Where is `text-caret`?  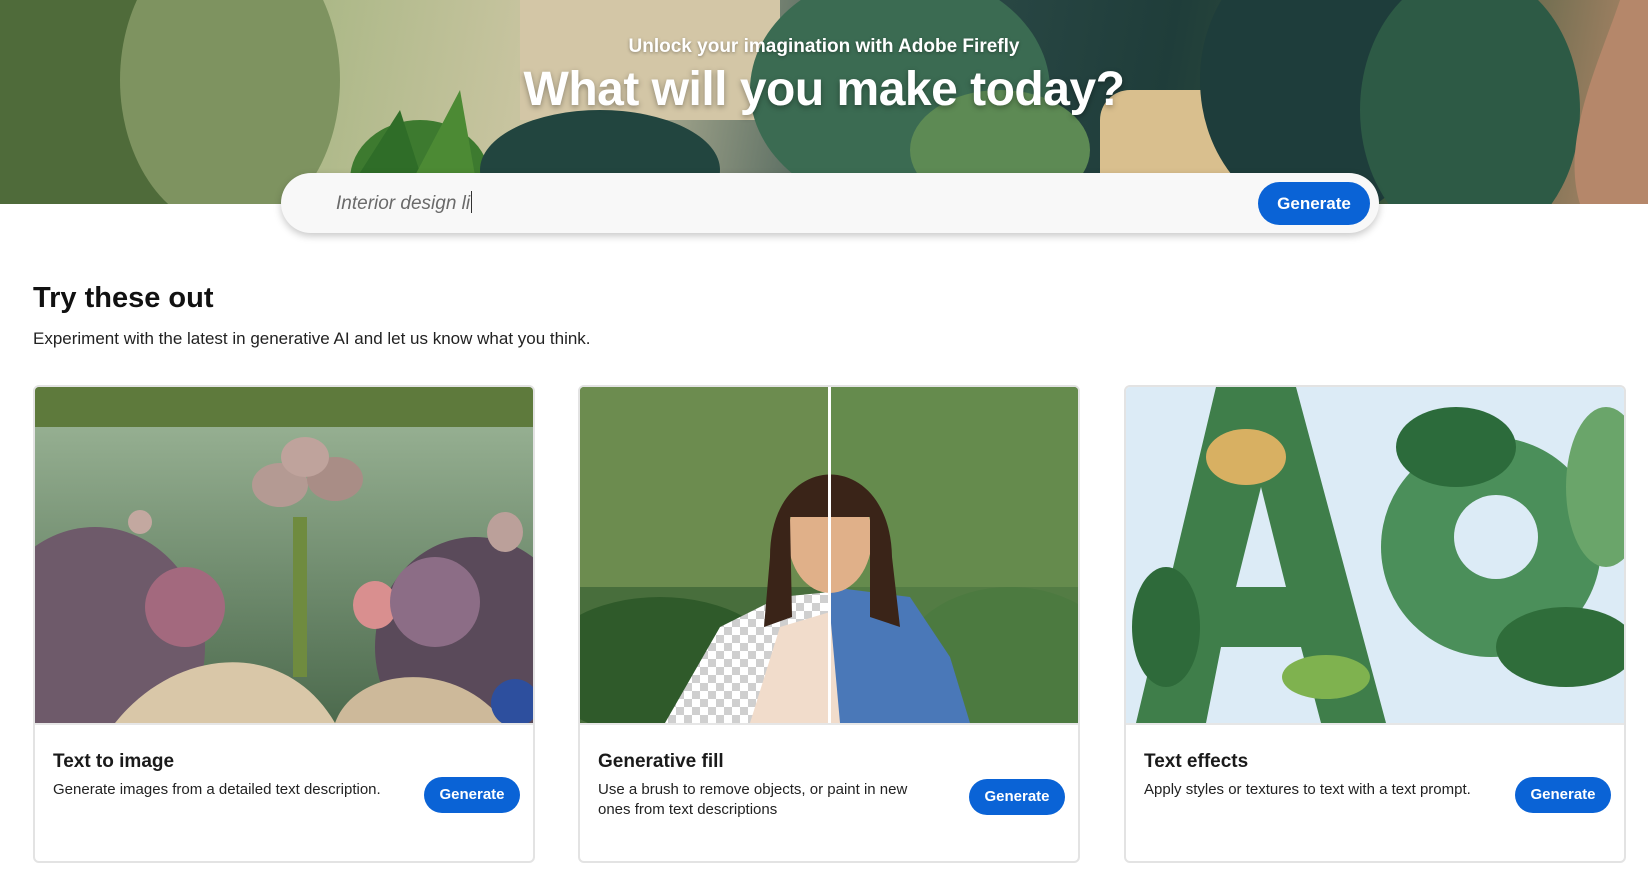 text-caret is located at coordinates (472, 202).